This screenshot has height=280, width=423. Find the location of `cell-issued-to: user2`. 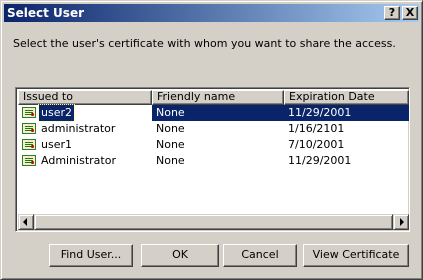

cell-issued-to: user2 is located at coordinates (87, 113).